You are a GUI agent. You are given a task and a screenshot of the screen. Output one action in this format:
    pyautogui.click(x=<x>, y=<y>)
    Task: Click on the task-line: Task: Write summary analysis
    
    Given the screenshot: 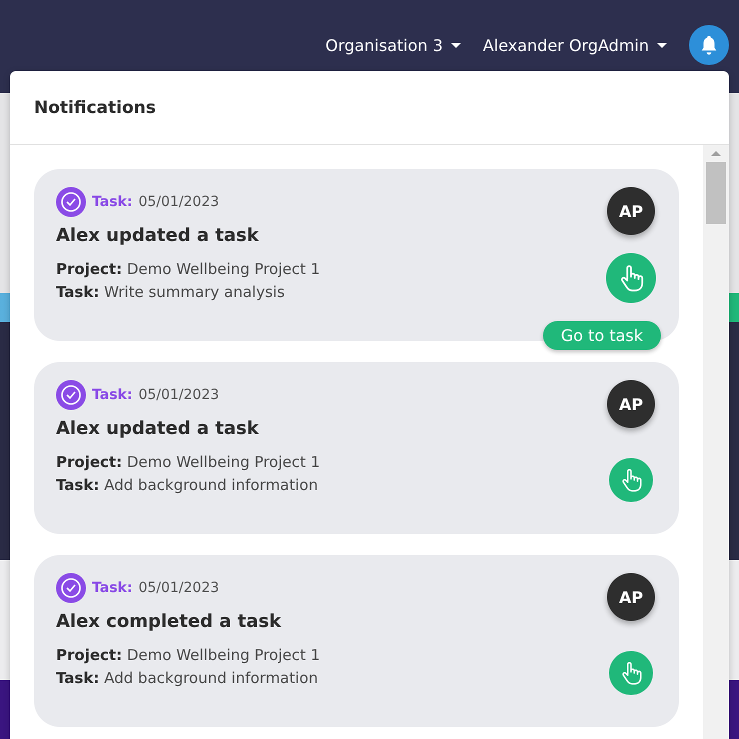 What is the action you would take?
    pyautogui.click(x=171, y=292)
    